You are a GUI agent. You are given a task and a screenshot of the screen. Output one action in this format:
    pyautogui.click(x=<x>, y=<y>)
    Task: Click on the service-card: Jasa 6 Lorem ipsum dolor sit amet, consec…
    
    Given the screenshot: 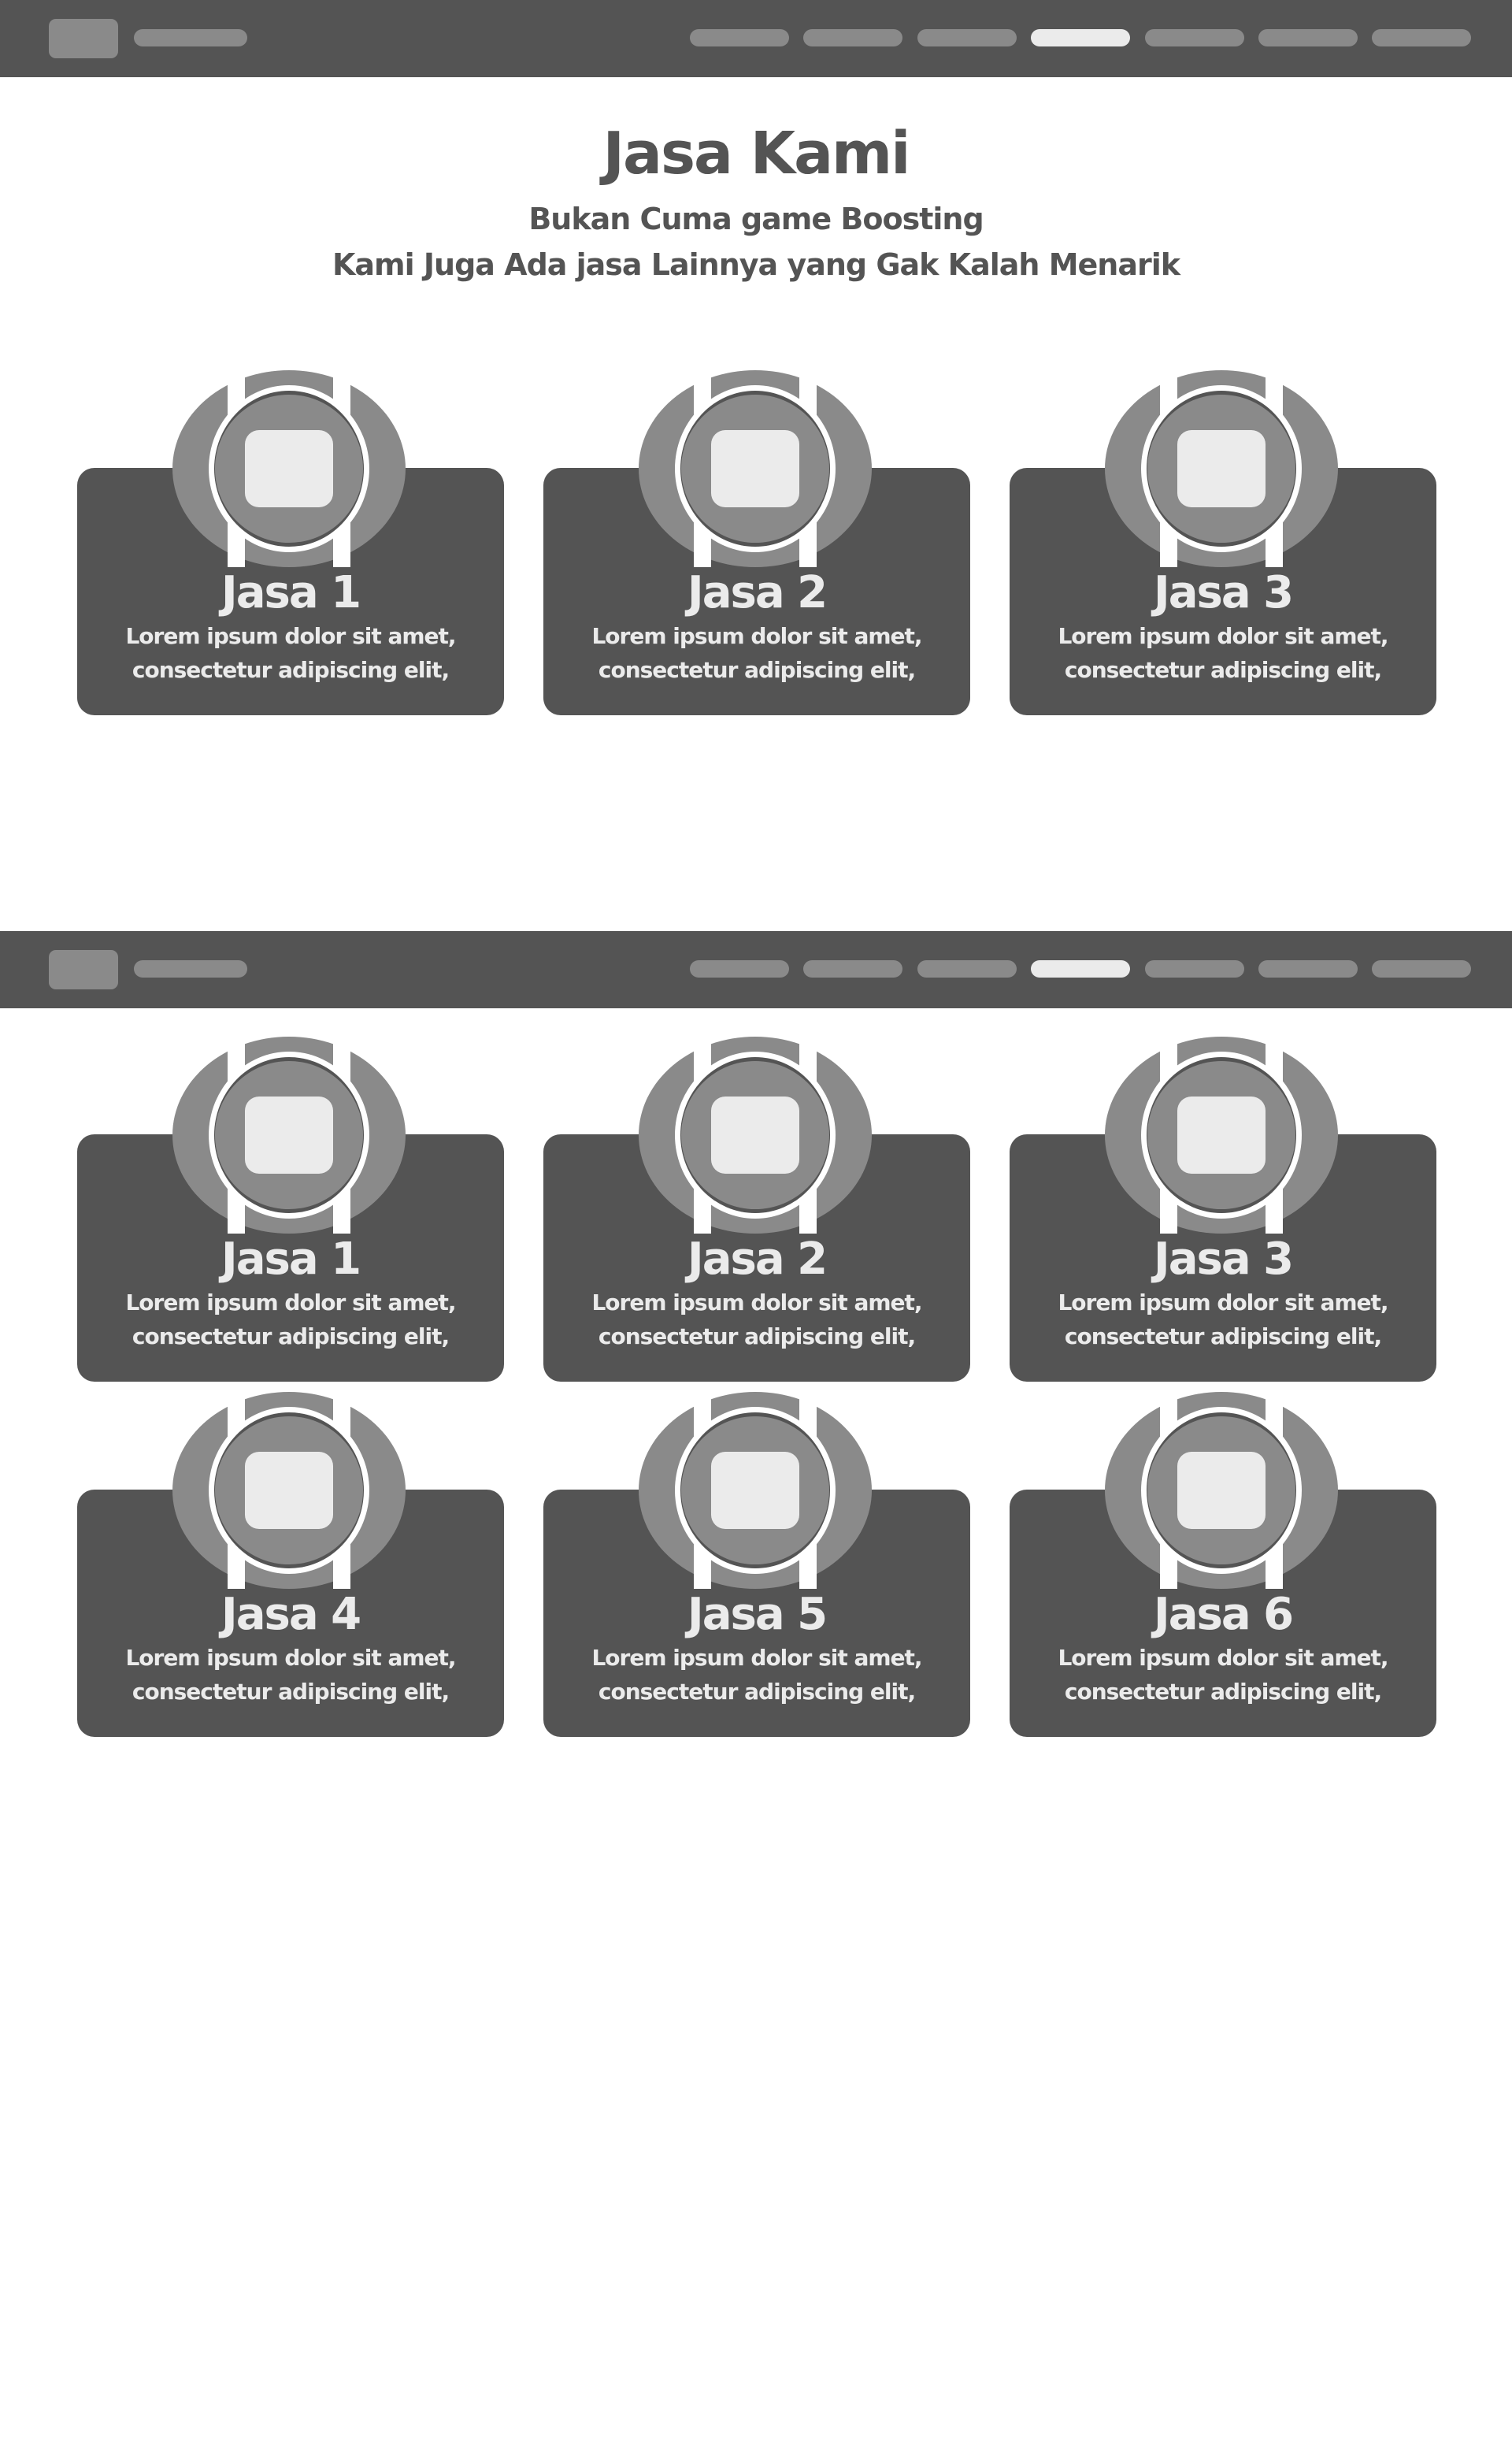 What is the action you would take?
    pyautogui.click(x=1223, y=1564)
    